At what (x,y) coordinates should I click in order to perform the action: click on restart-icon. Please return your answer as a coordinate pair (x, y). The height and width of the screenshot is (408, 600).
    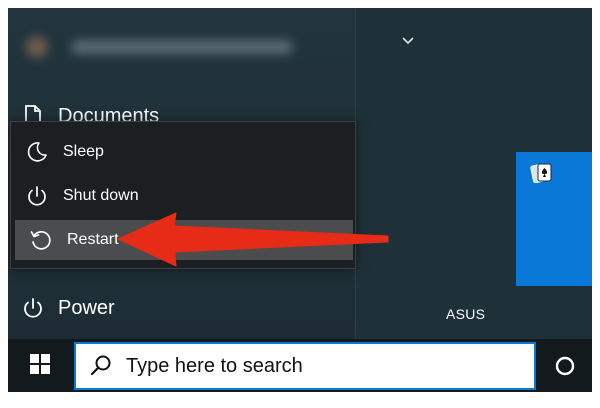
    Looking at the image, I should click on (41, 240).